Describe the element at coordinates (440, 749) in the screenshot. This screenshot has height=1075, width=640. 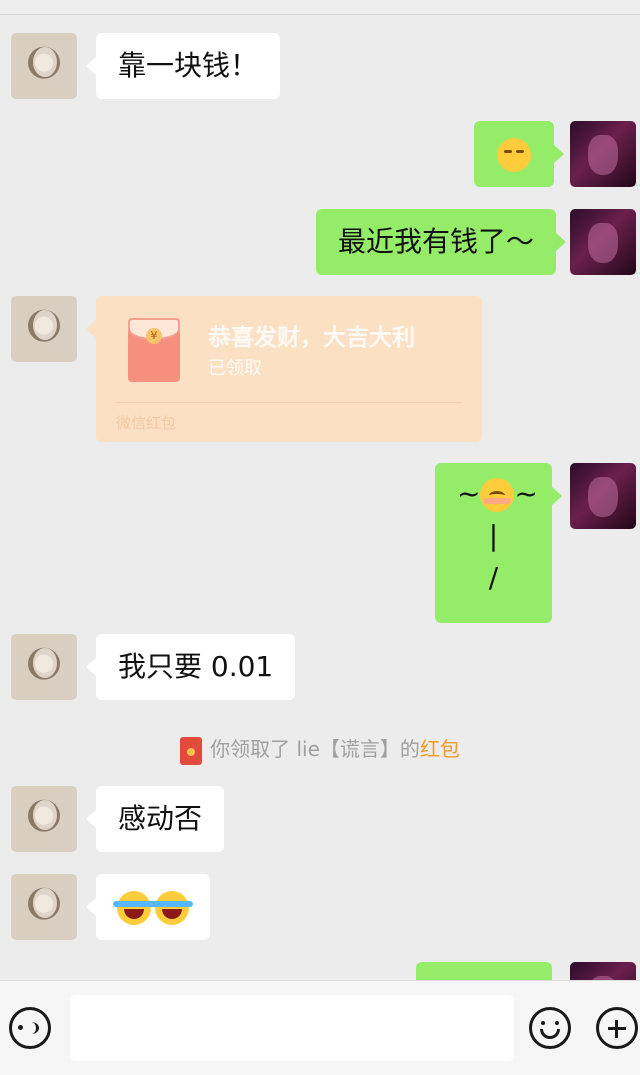
I see `red-packet-link: 红包` at that location.